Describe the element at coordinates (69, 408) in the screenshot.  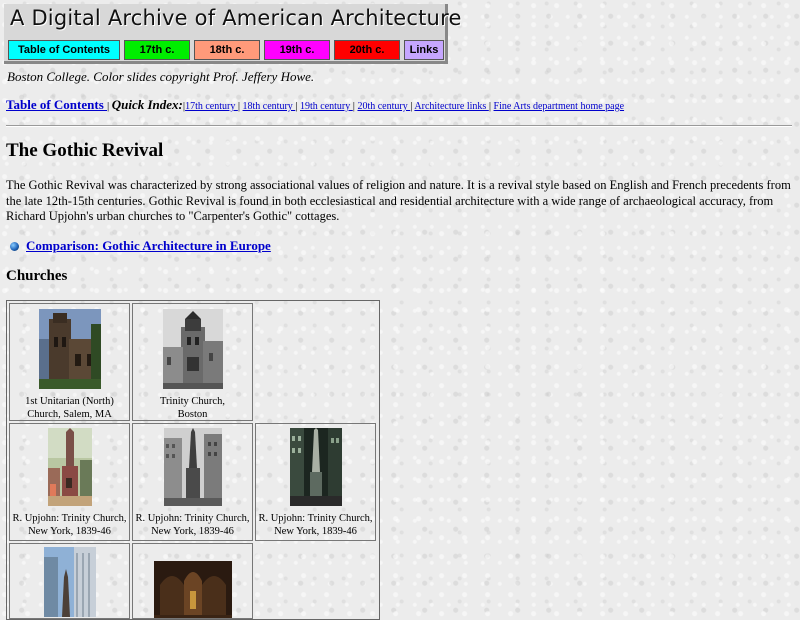
I see `church-caption-1: 1st Unitarian (North) Church, Salem, MA` at that location.